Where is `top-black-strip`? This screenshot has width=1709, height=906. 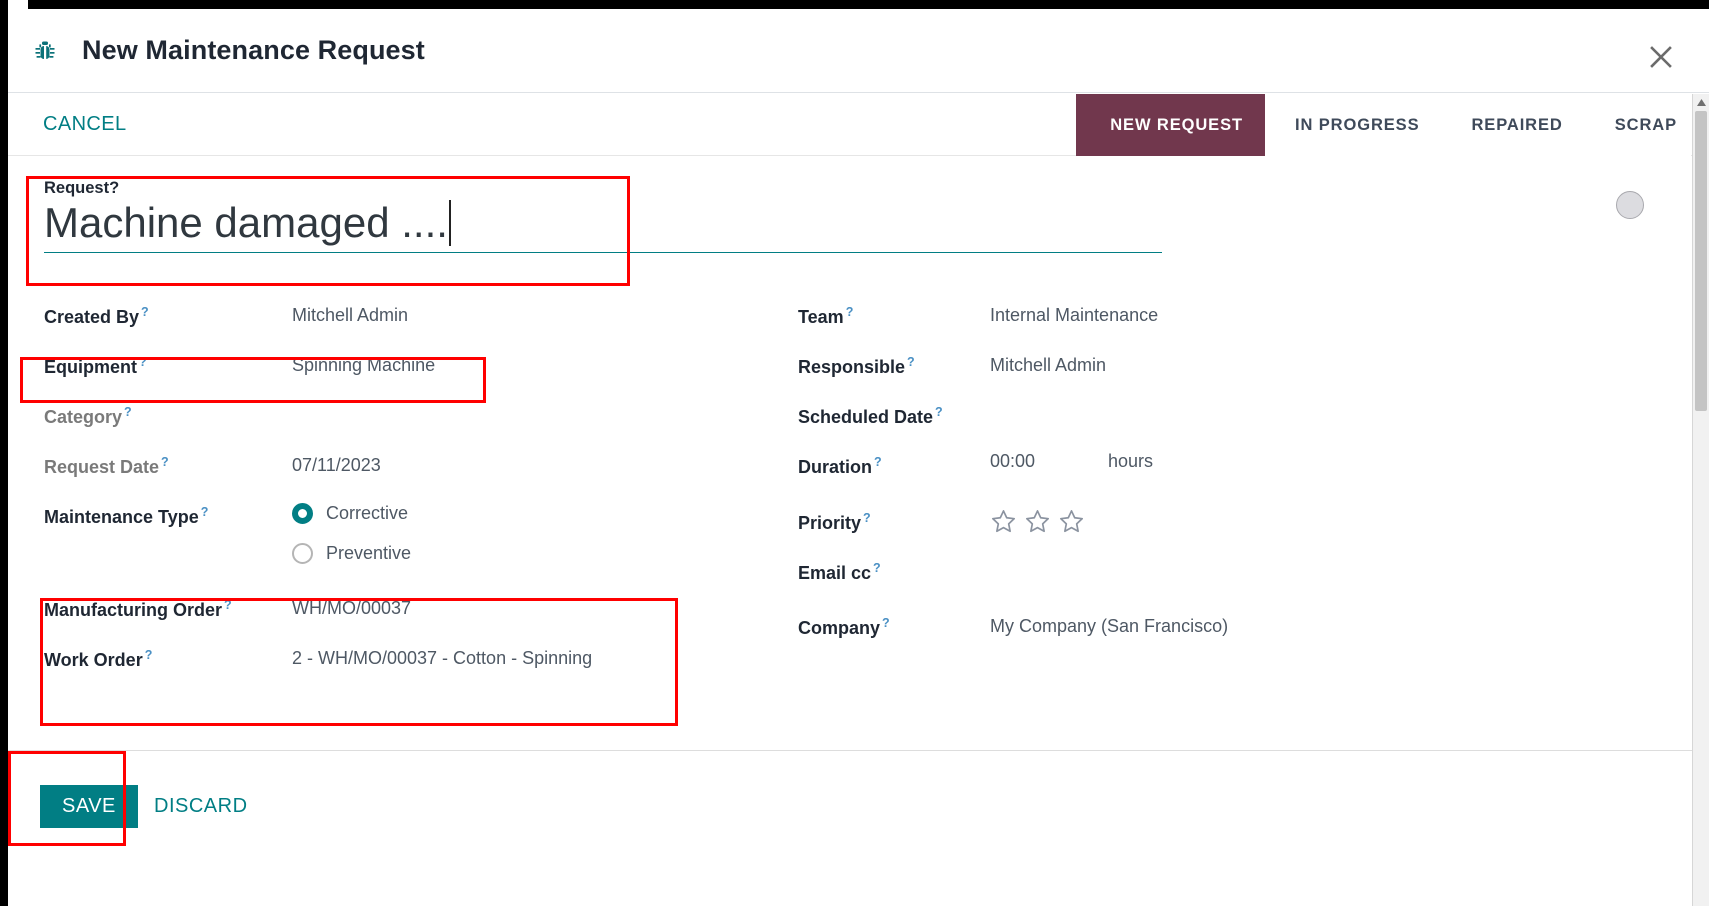 top-black-strip is located at coordinates (854, 4).